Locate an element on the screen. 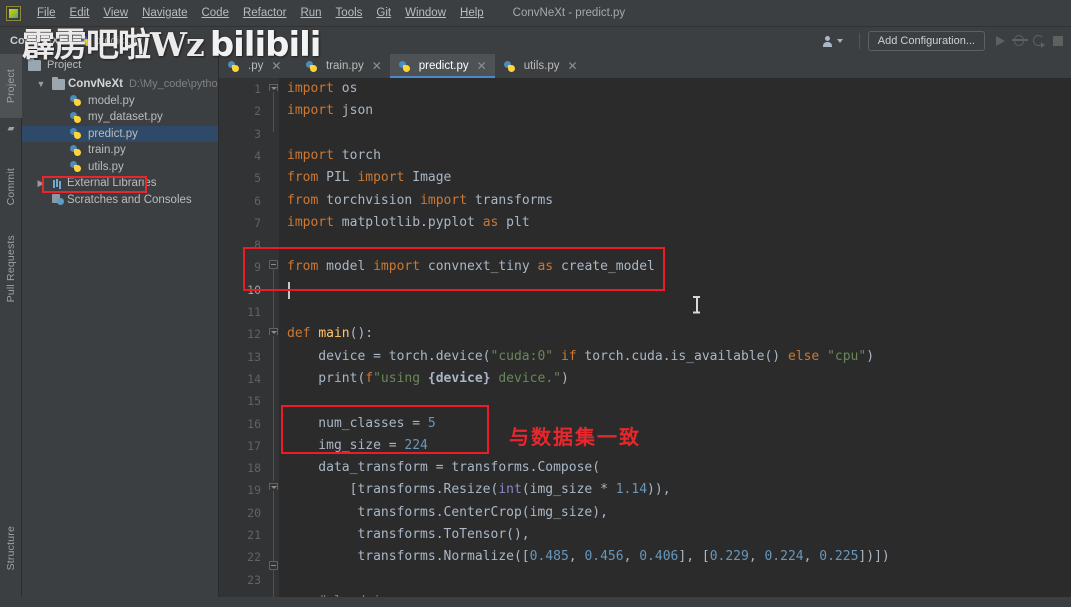  chevron-down-icon is located at coordinates (839, 40).